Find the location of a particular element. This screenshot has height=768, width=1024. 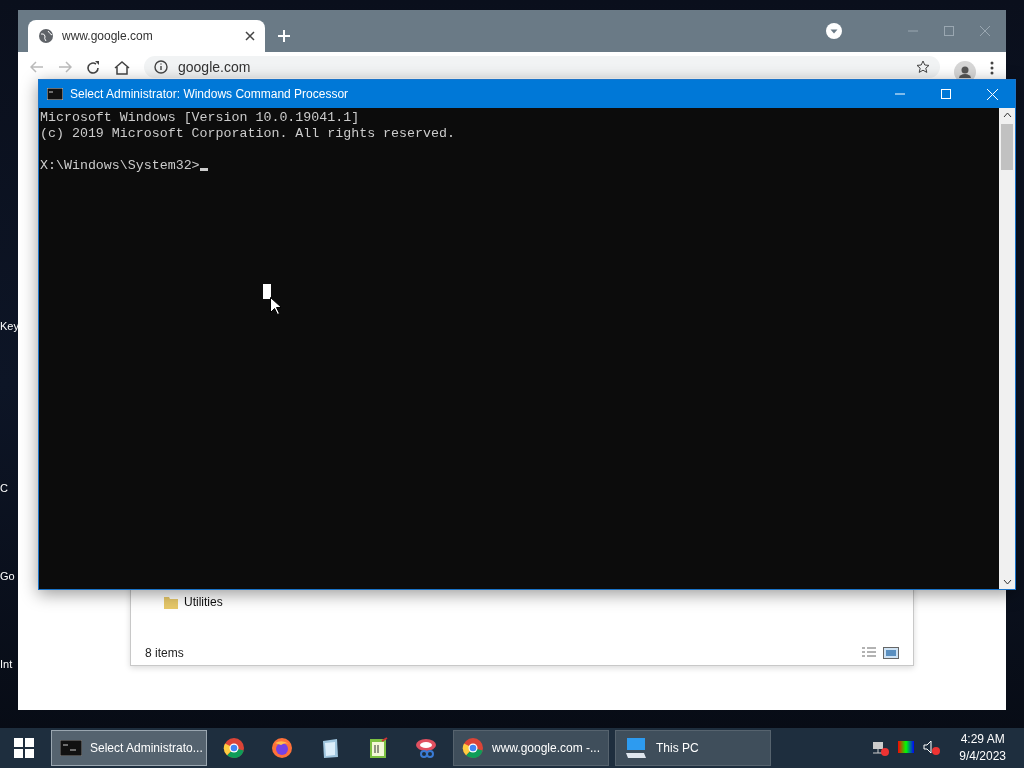

window-title: Select Administrator: Windows Command Processor is located at coordinates (210, 94).